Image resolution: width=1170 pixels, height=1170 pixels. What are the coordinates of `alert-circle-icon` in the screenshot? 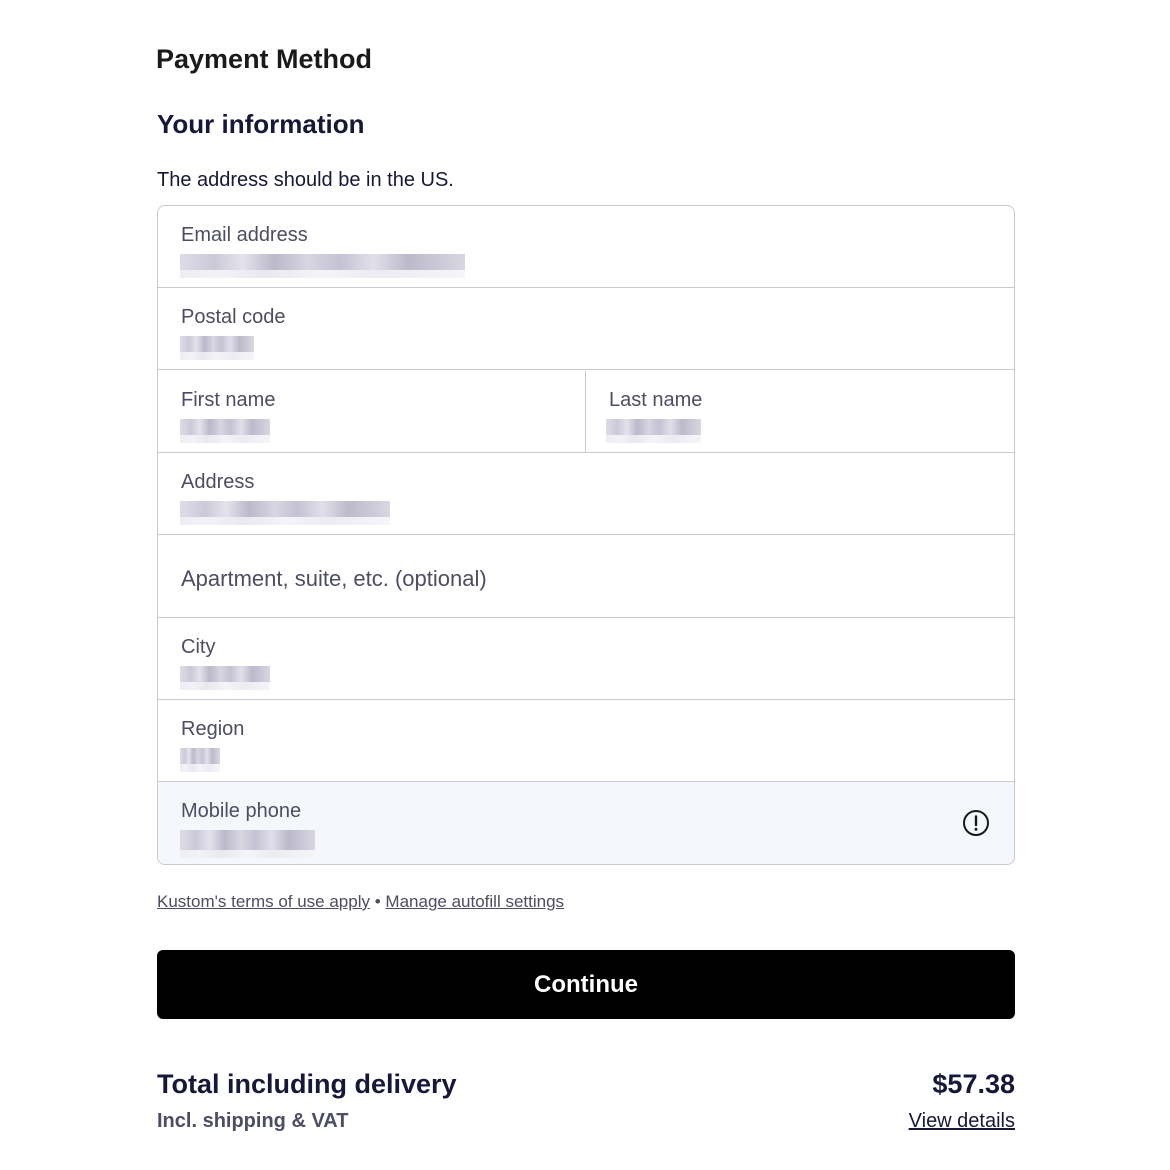 It's located at (976, 823).